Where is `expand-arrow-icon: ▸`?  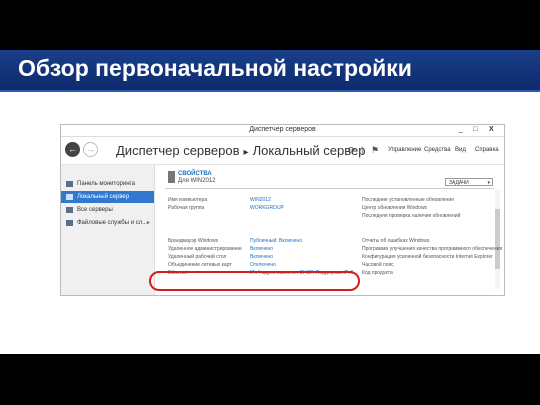 expand-arrow-icon: ▸ is located at coordinates (148, 222).